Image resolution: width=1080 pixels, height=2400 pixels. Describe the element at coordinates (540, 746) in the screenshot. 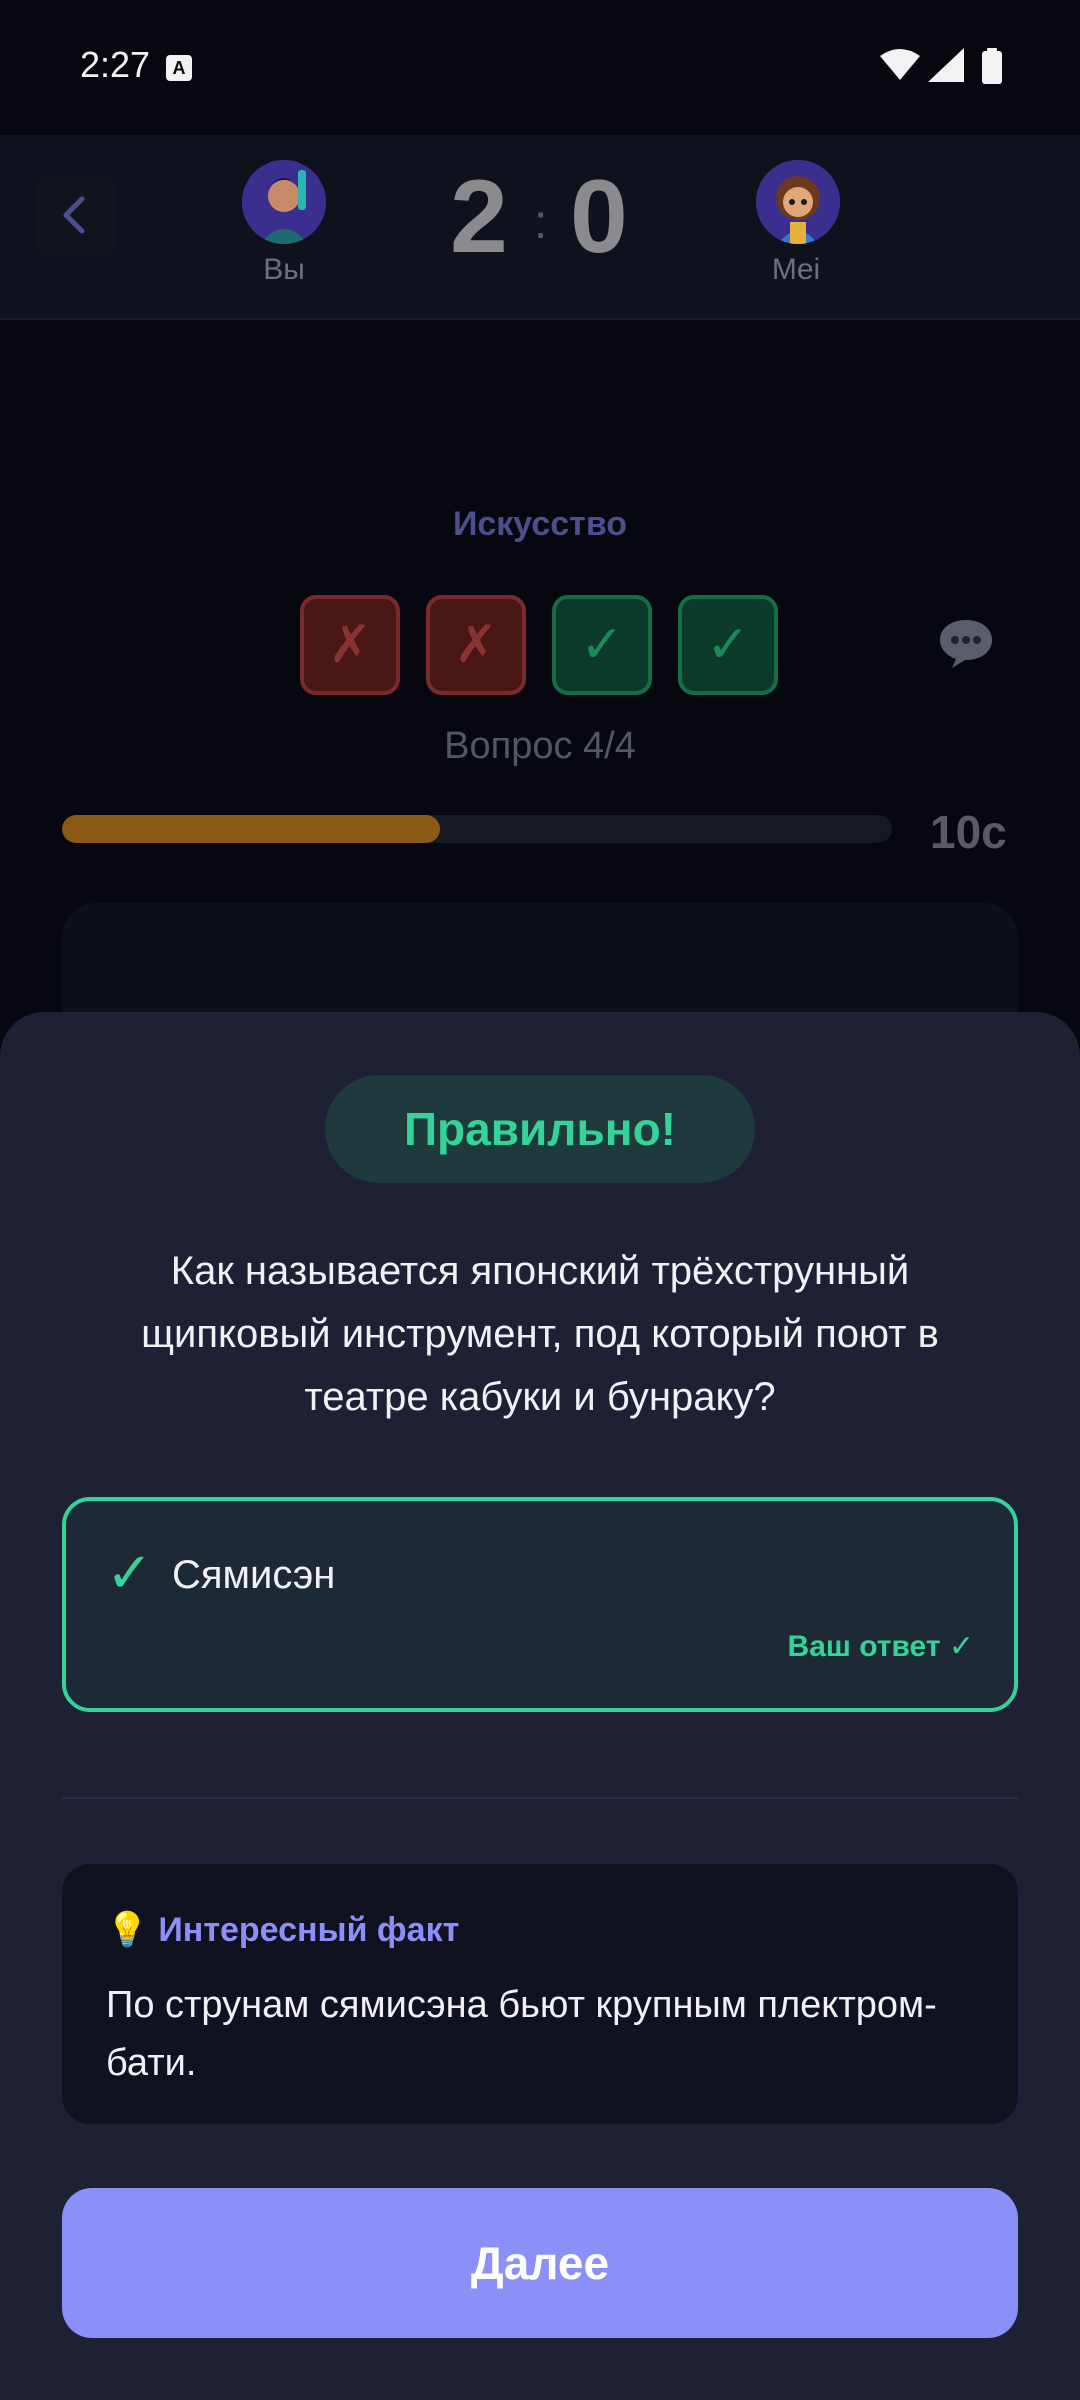

I see `question-number: Вопрос 4/4` at that location.